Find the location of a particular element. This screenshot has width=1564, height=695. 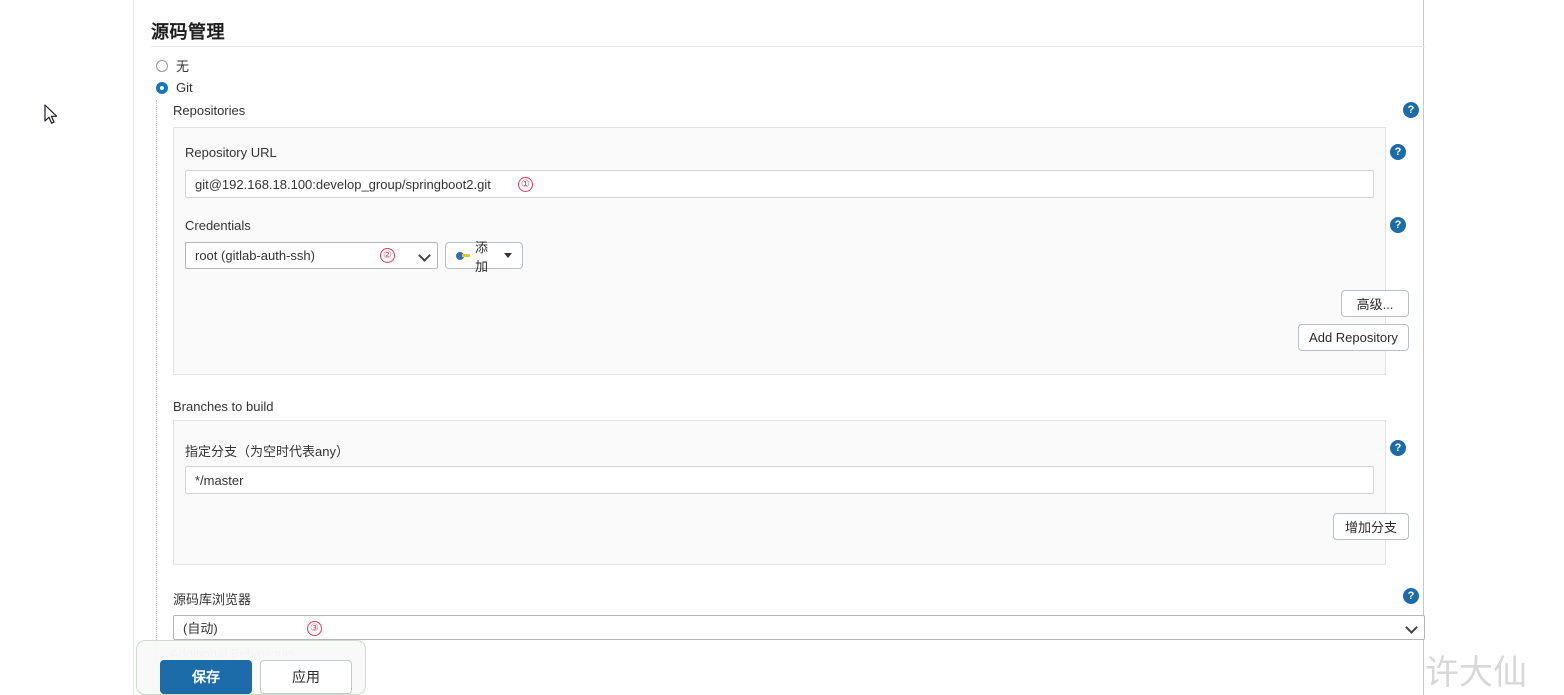

branch-spec-input: */master is located at coordinates (779, 480).